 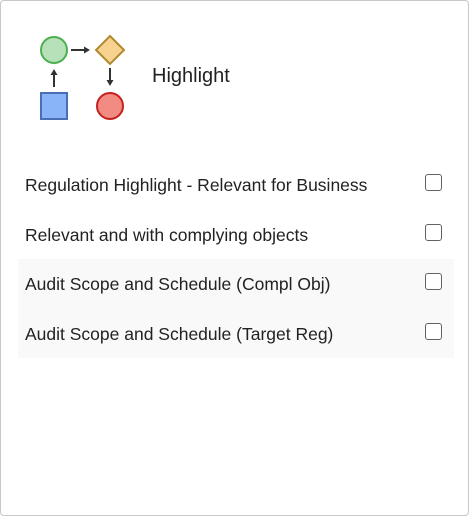 What do you see at coordinates (191, 76) in the screenshot?
I see `panel-title: Highlight` at bounding box center [191, 76].